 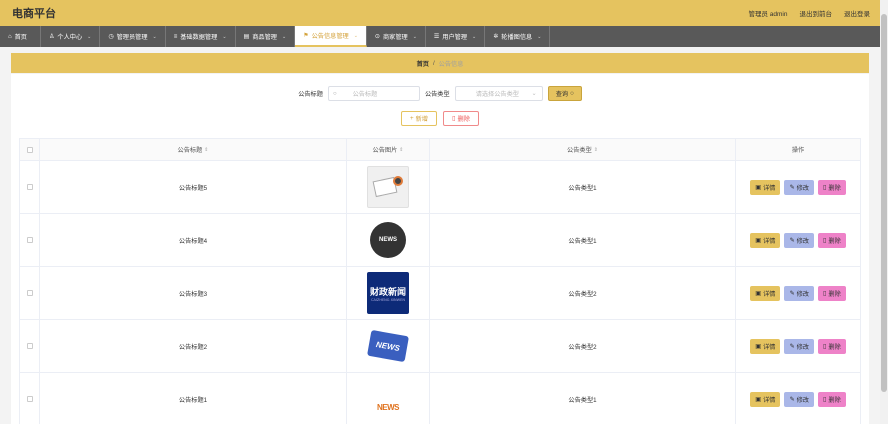 I want to click on nav-item-6: ⊙ 商家管理 ⌄, so click(x=396, y=36).